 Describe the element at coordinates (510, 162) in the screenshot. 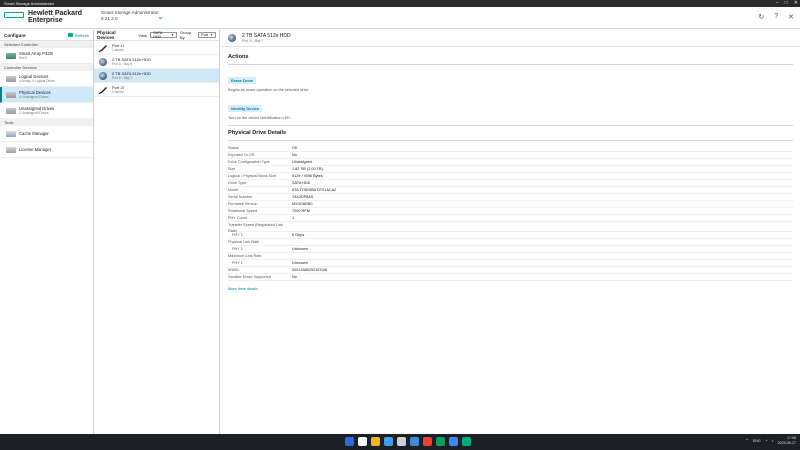

I see `detail-row: Drive Configuration Type Unassigned` at that location.